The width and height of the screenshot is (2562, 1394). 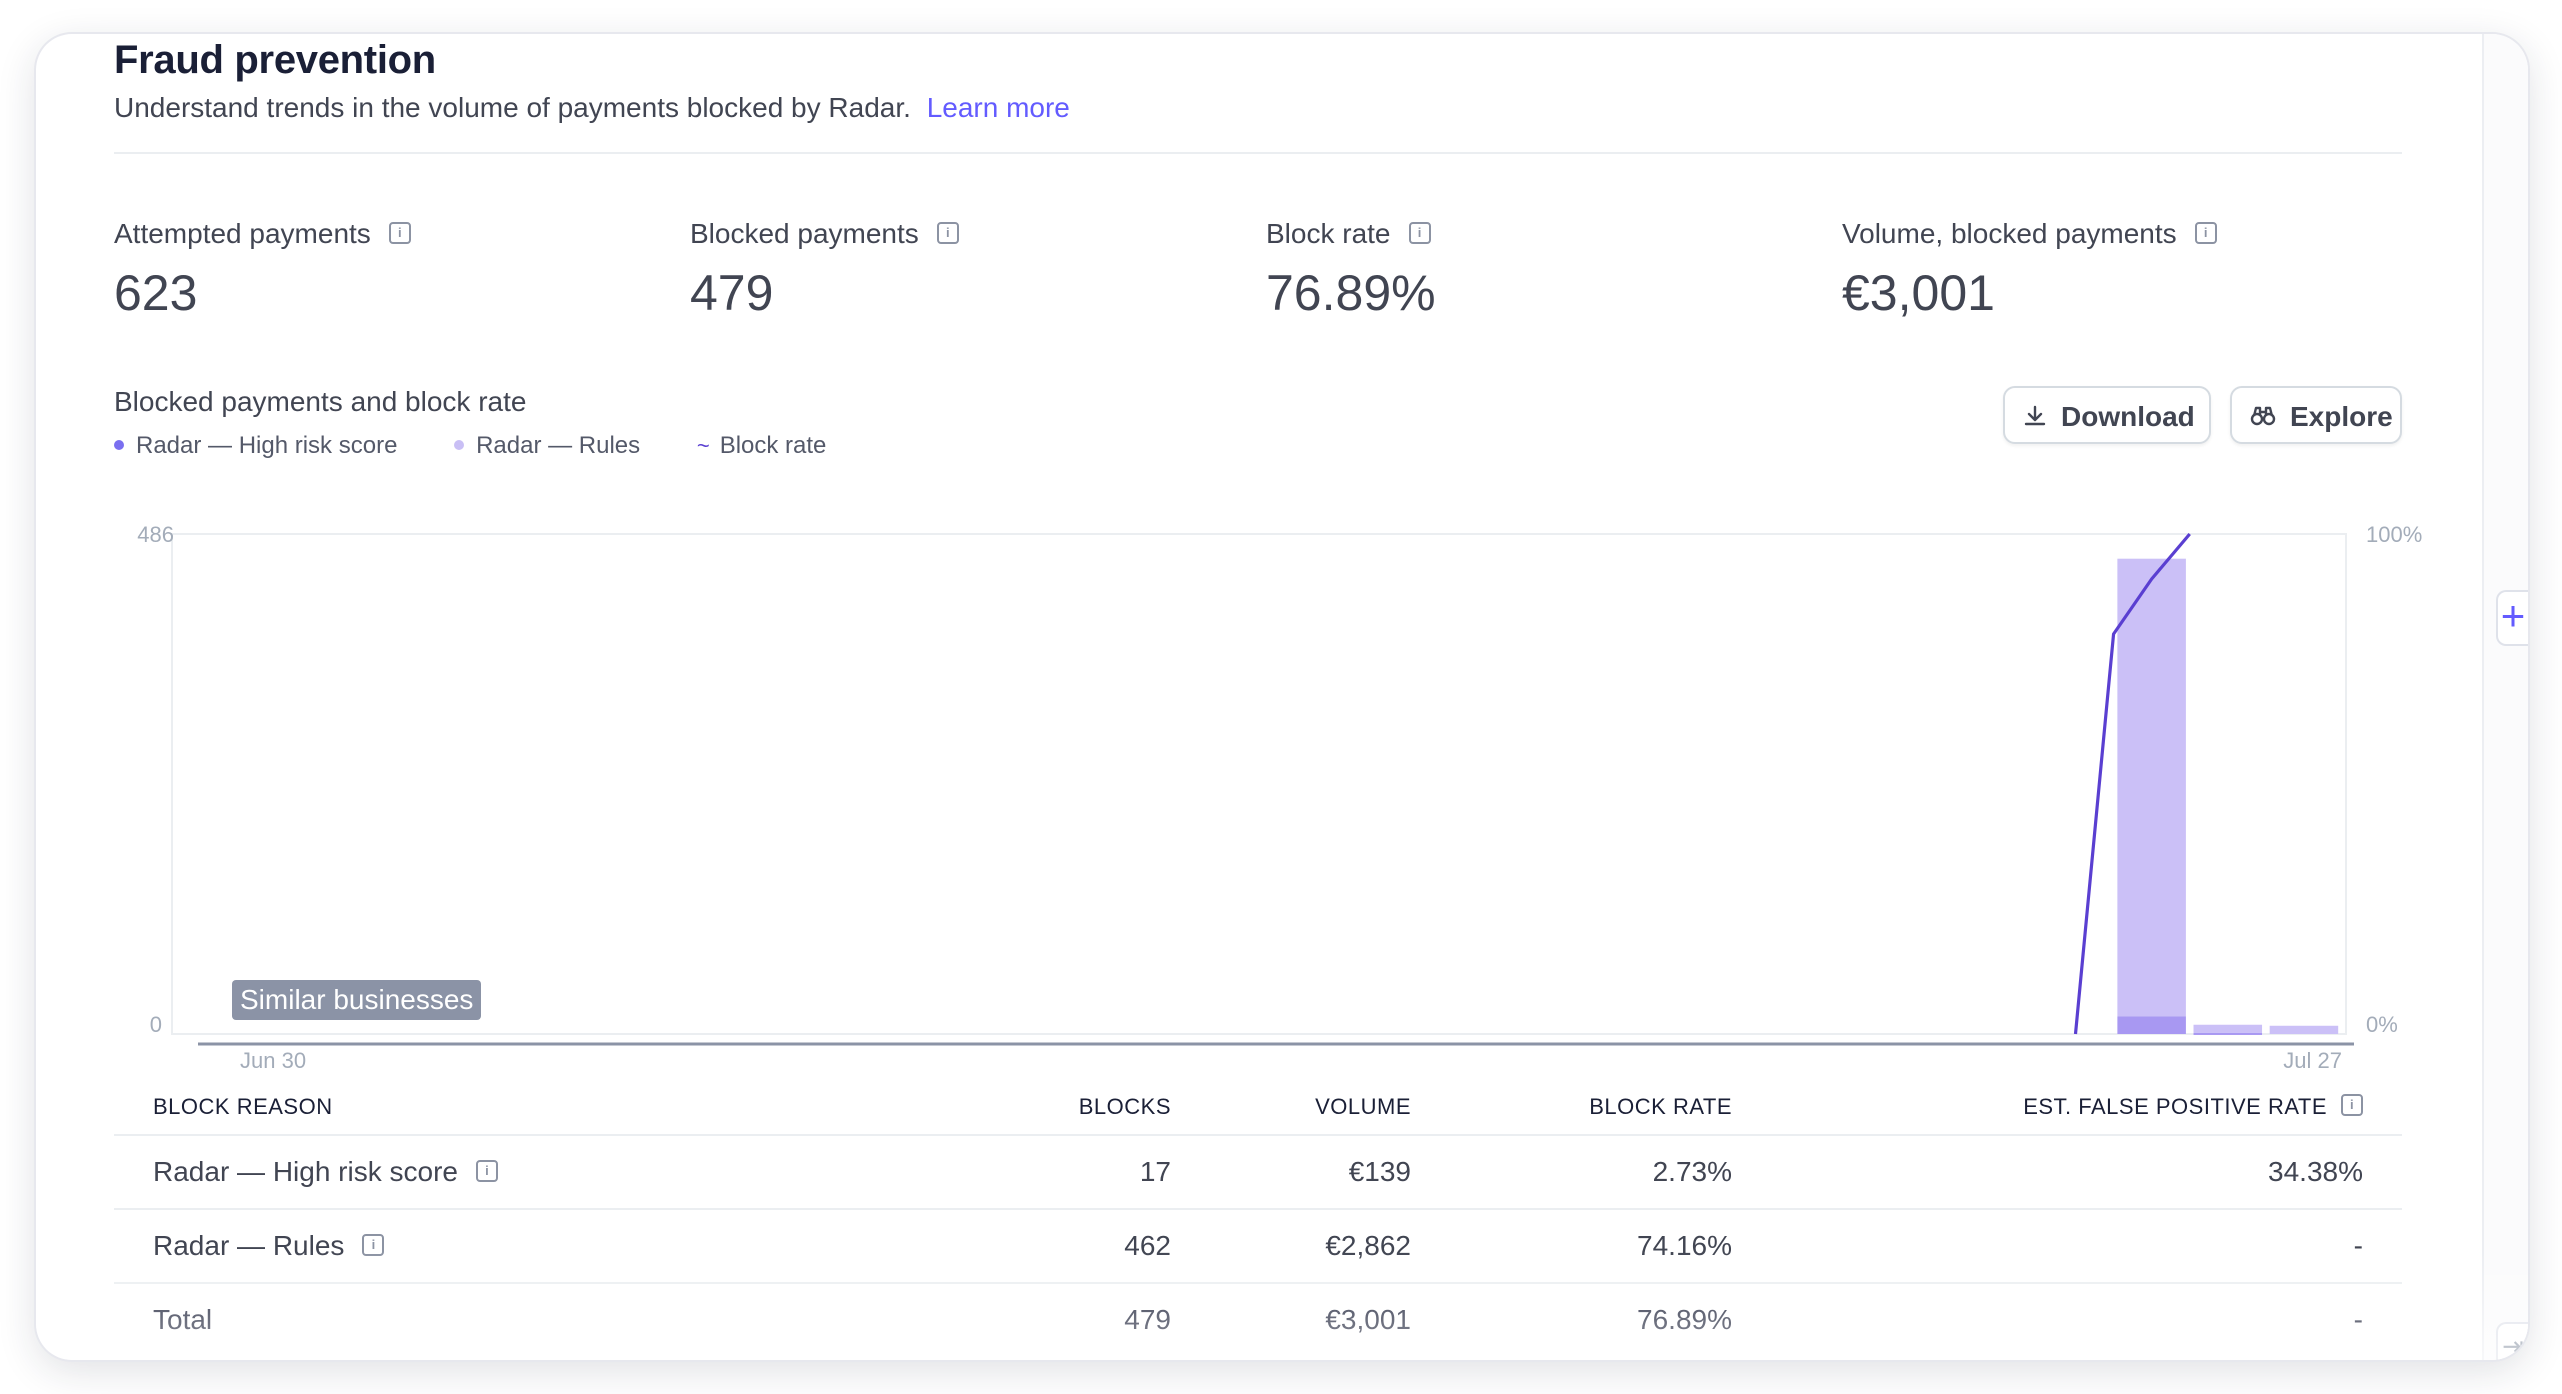 What do you see at coordinates (2394, 534) in the screenshot?
I see `y-right-tick-max: 100%` at bounding box center [2394, 534].